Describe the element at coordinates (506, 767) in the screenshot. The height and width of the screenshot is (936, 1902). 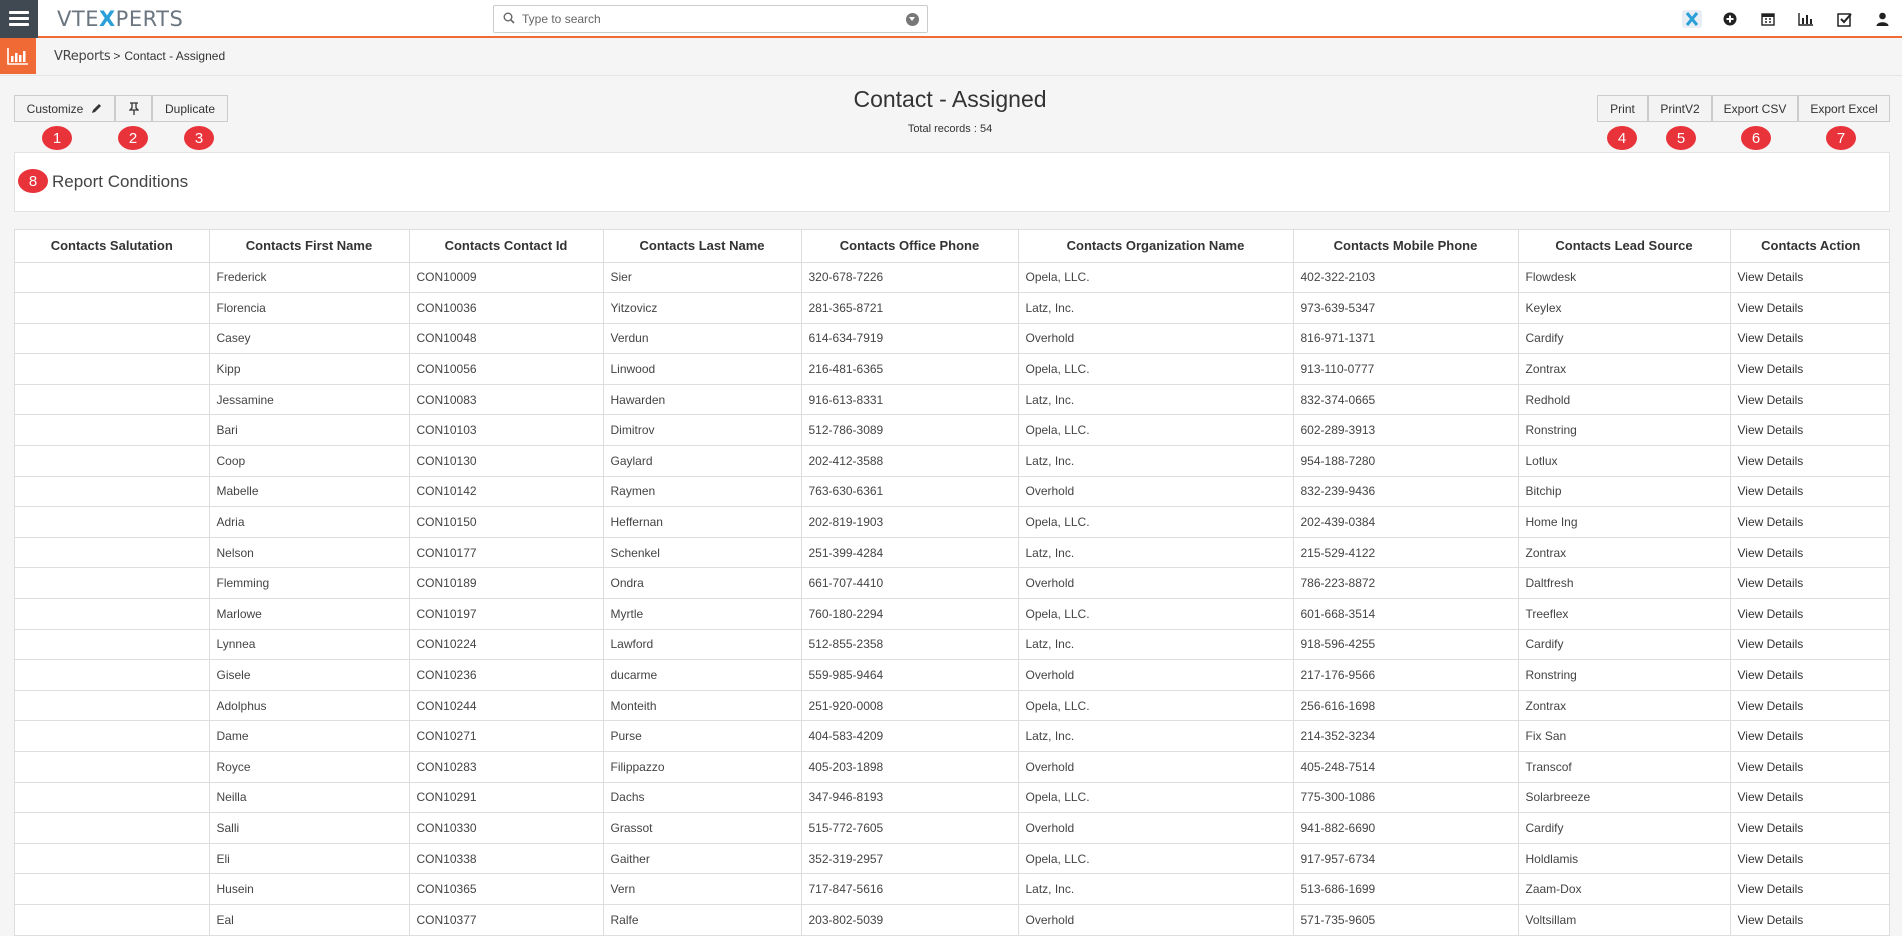
I see `table-cell: CON10283` at that location.